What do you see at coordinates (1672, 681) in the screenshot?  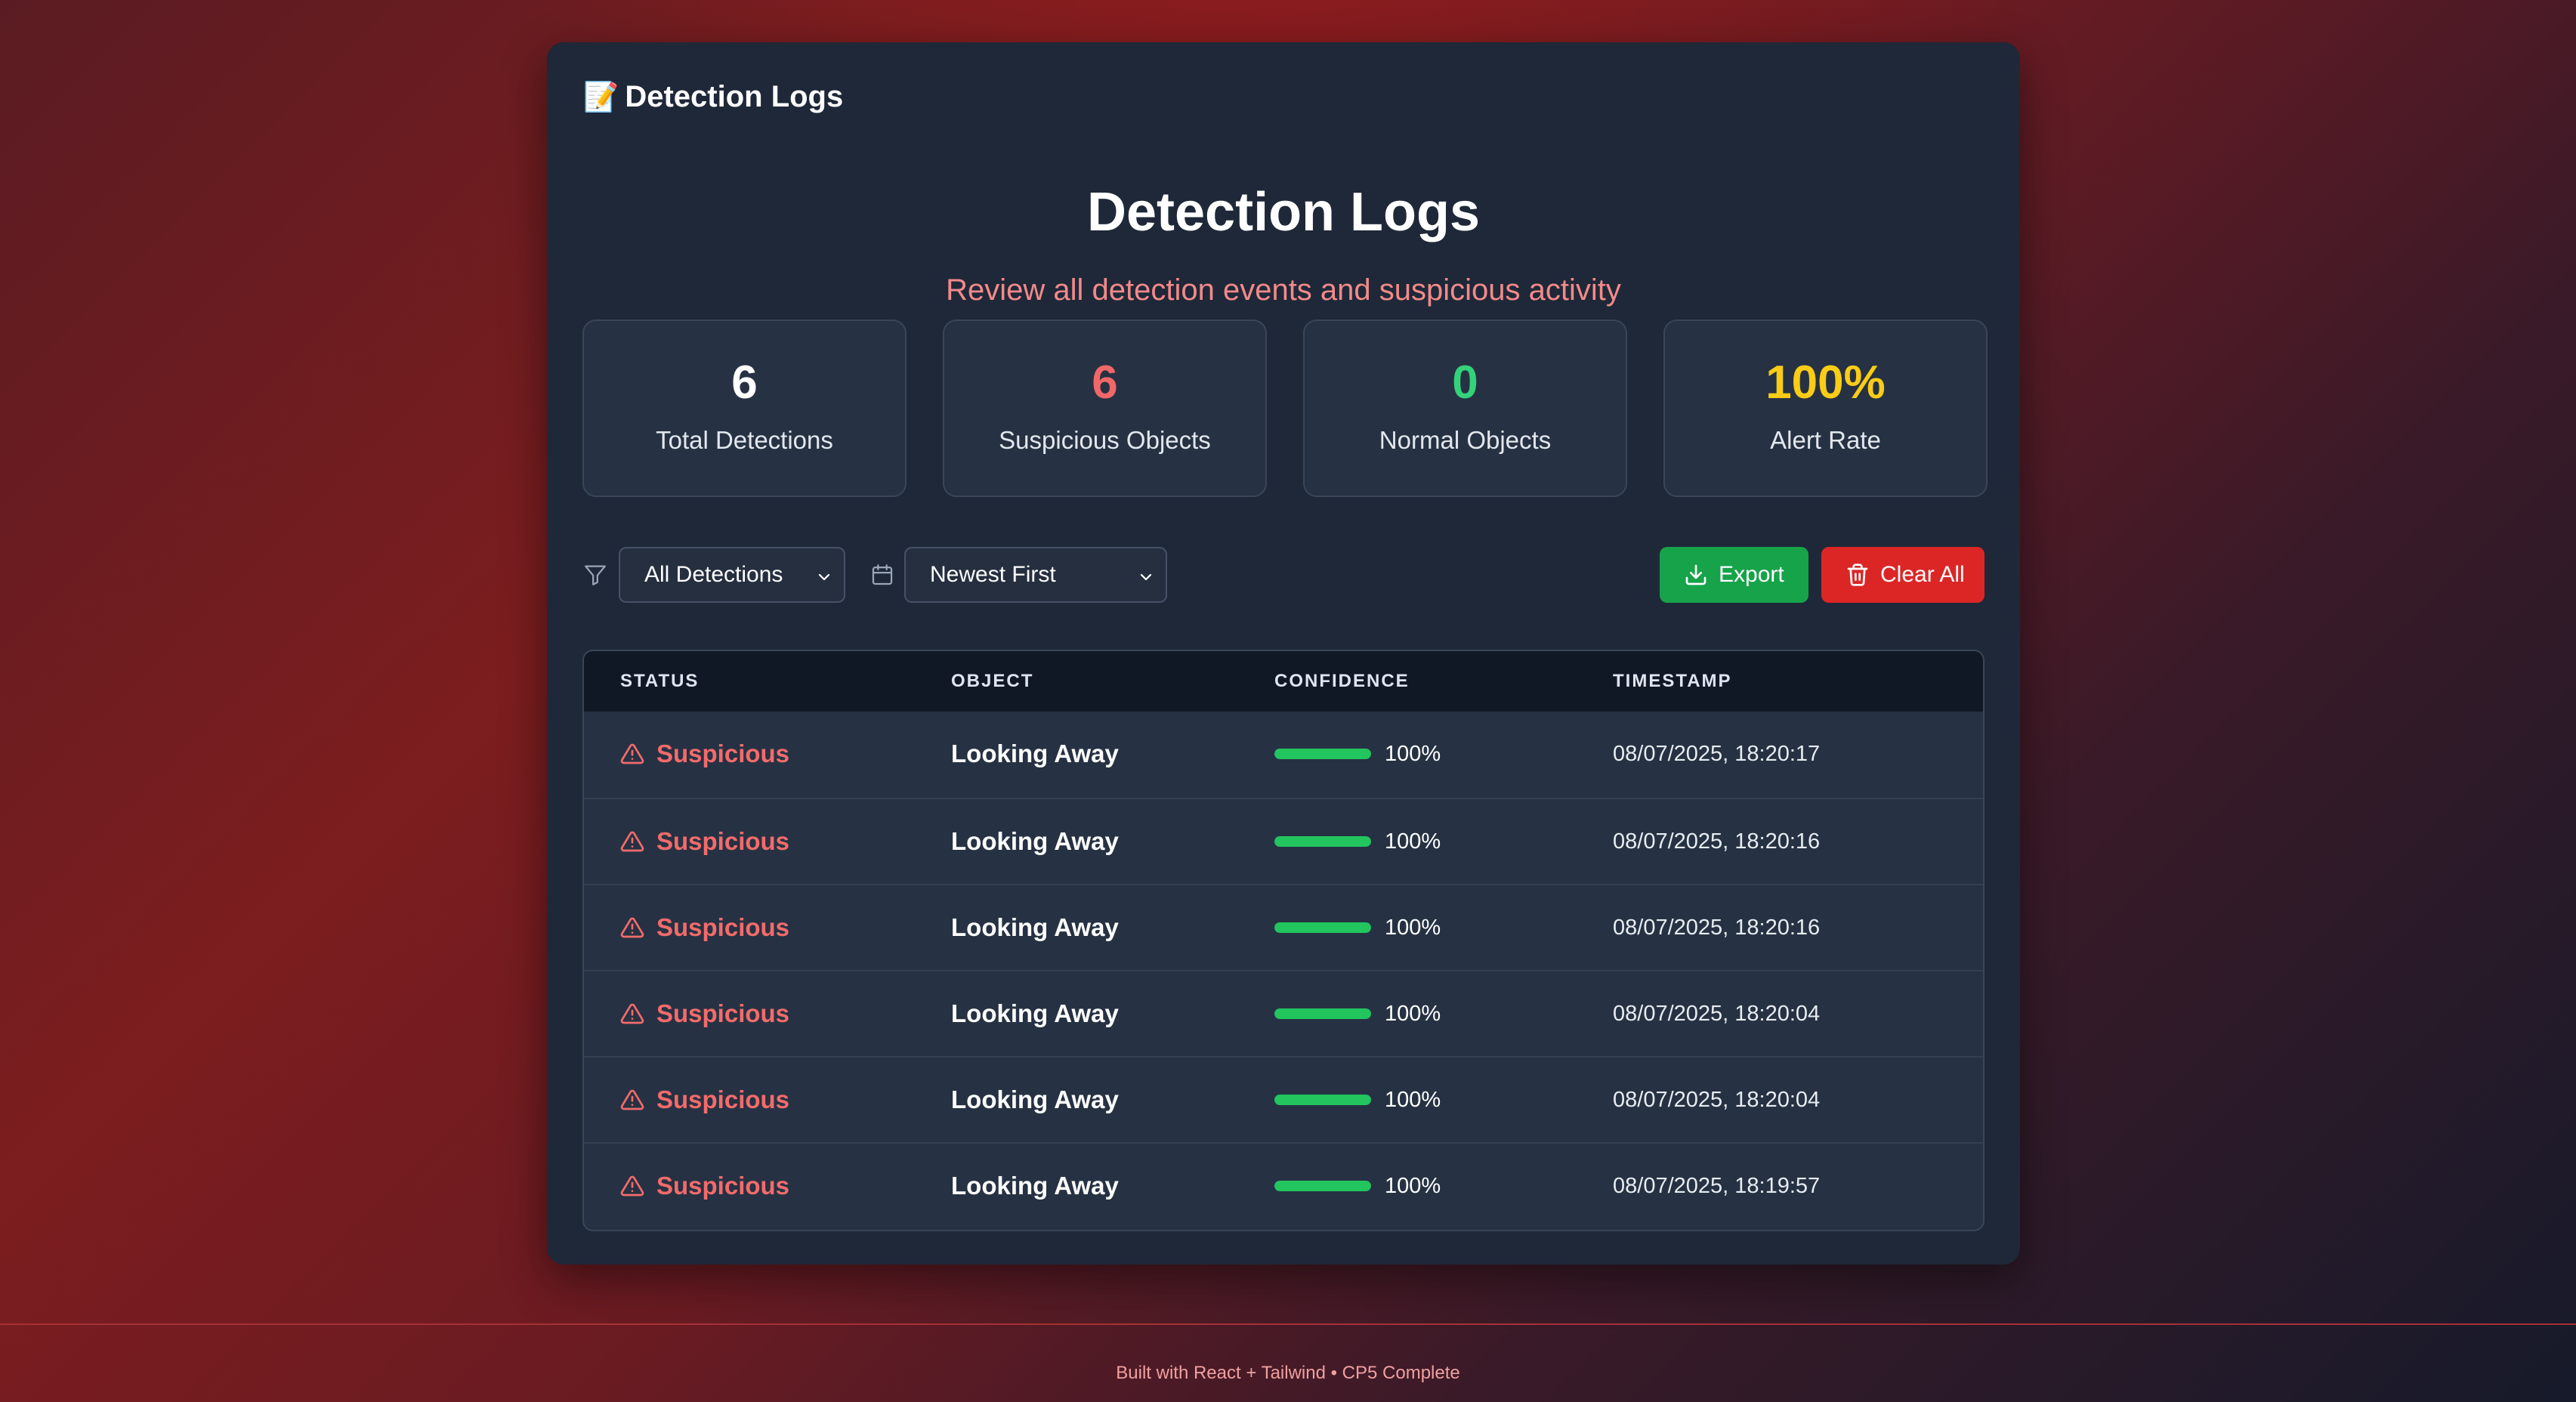 I see `column-header-timestamp: TIMESTAMP` at bounding box center [1672, 681].